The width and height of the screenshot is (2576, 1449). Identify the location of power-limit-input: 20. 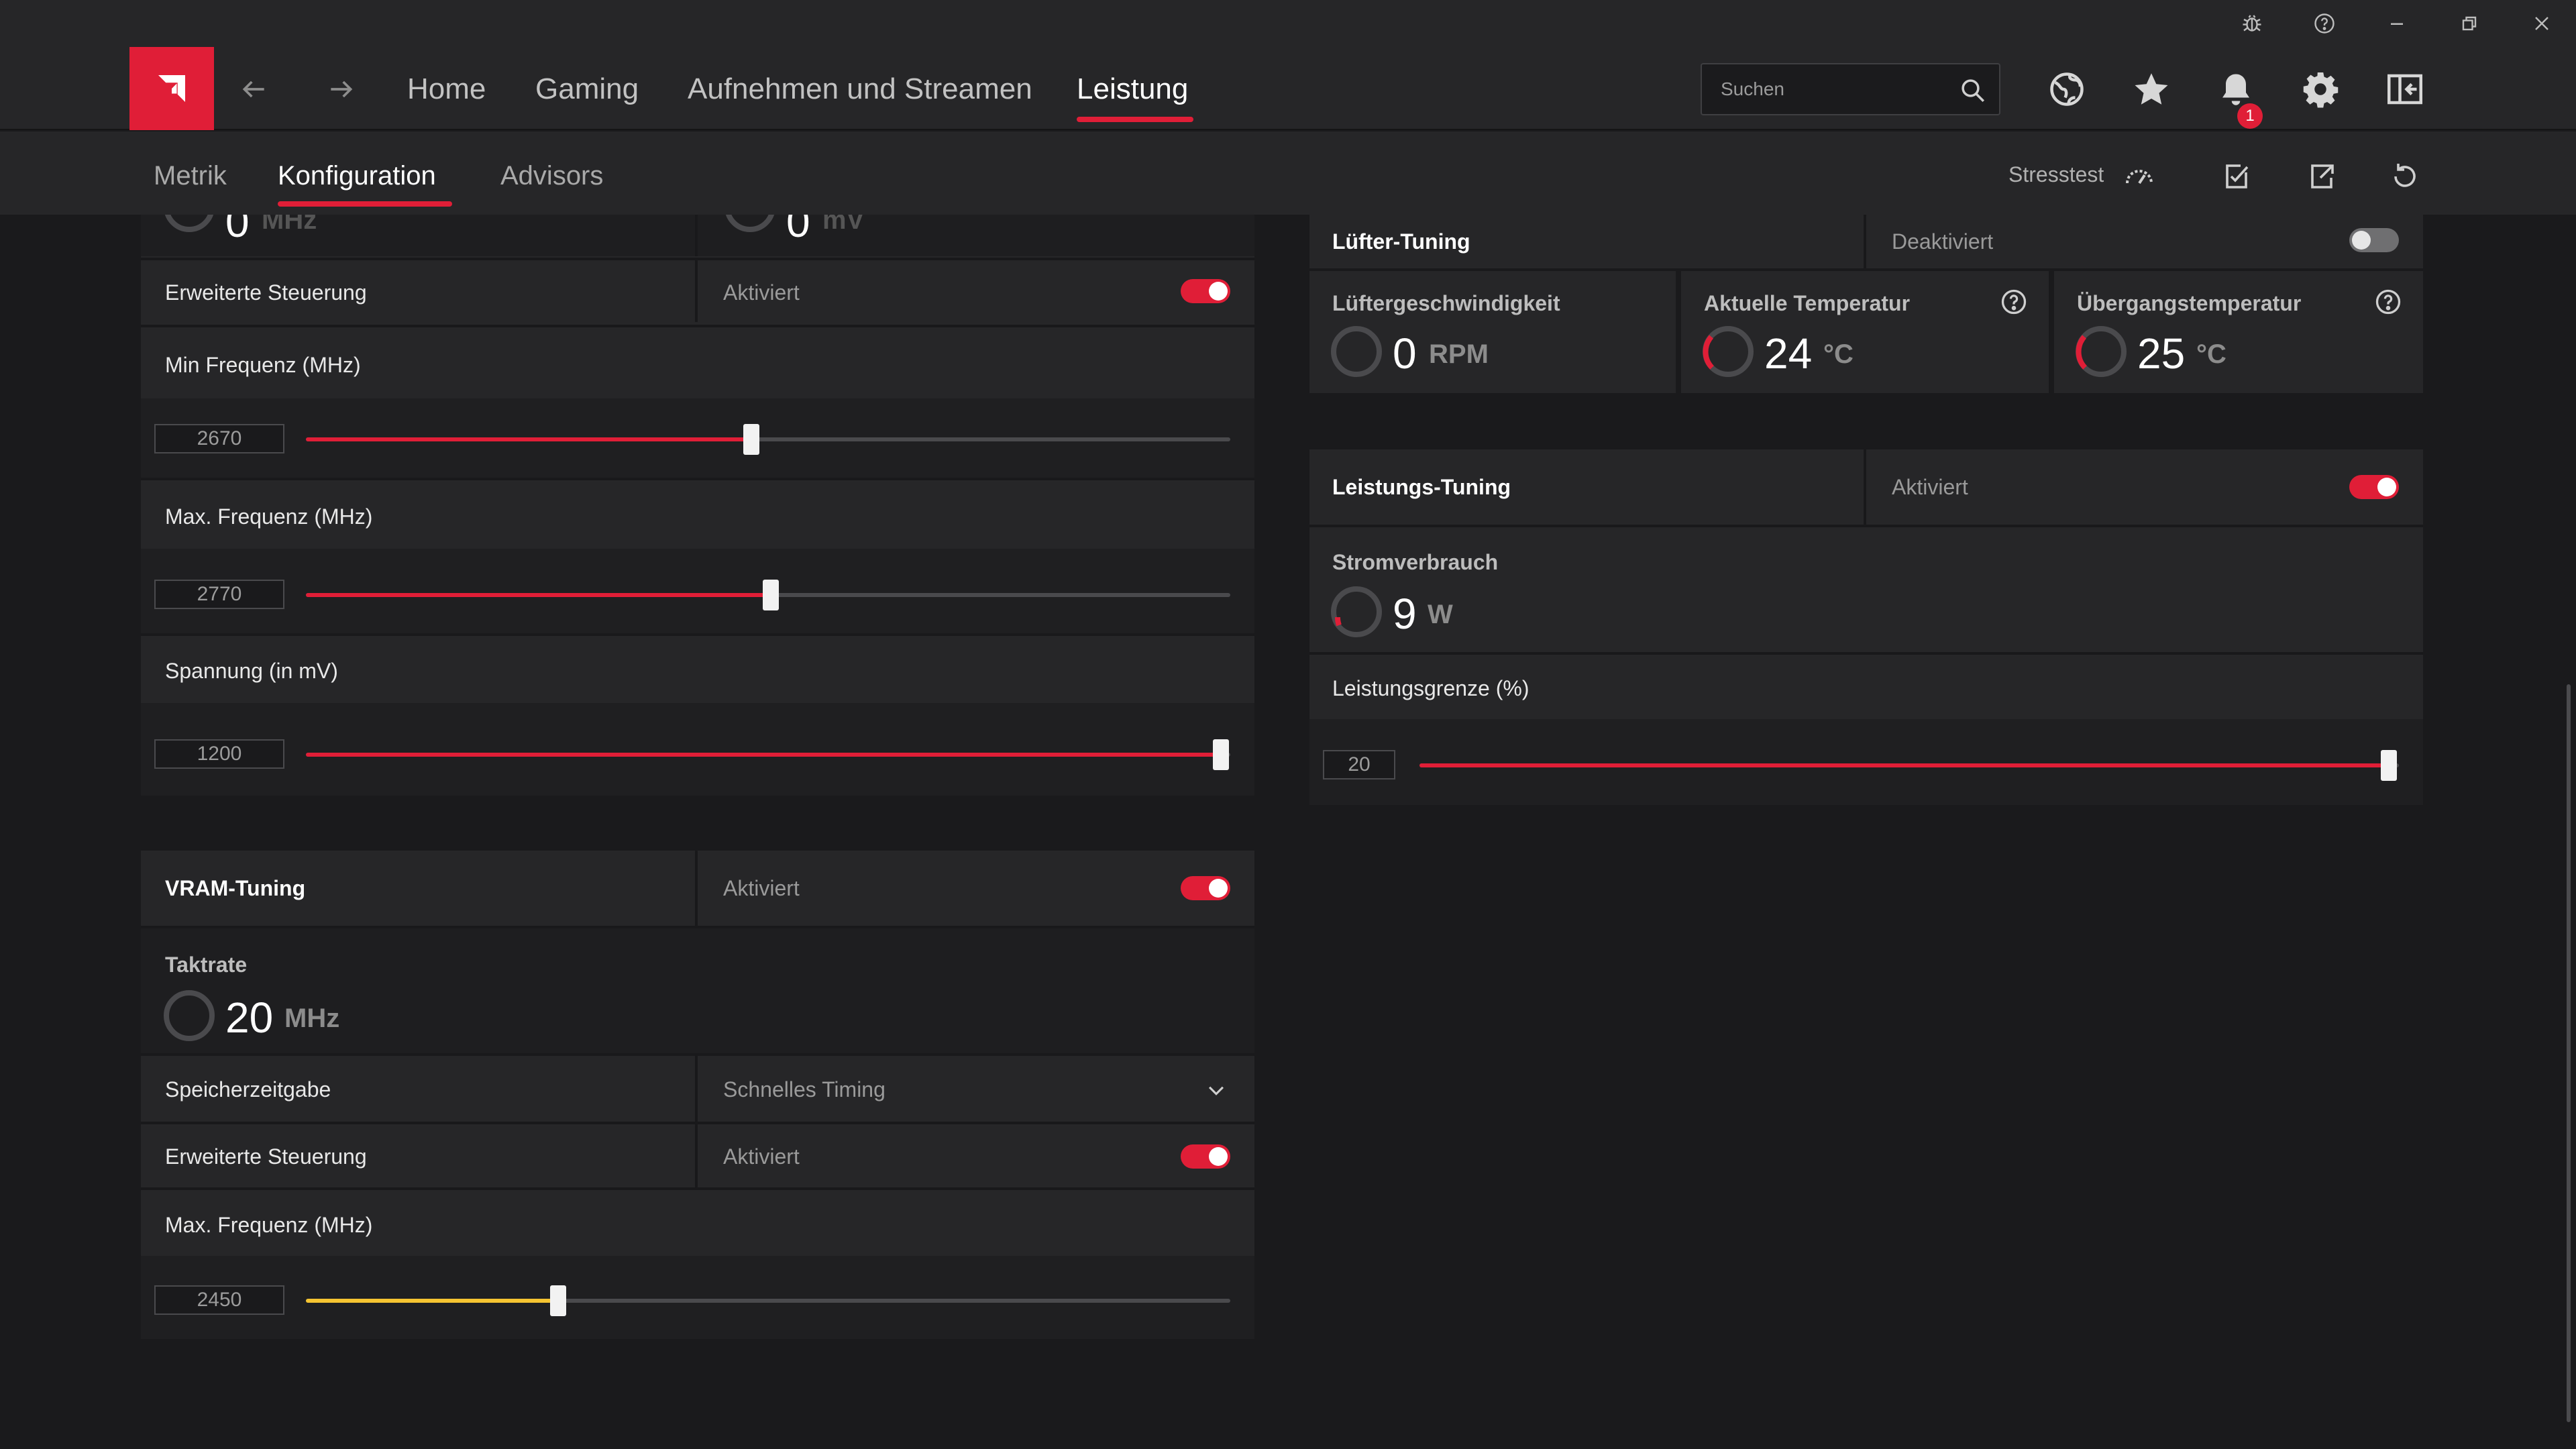
(1359, 765).